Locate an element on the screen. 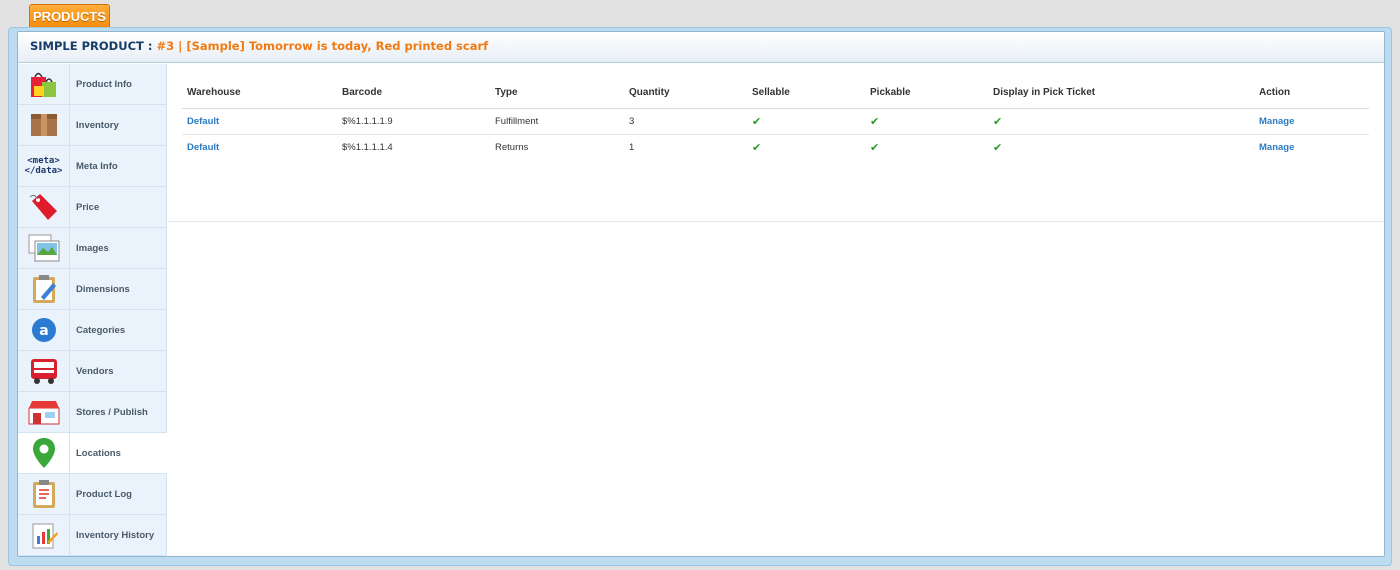 This screenshot has width=1400, height=570. svg-text: a is located at coordinates (43, 331).